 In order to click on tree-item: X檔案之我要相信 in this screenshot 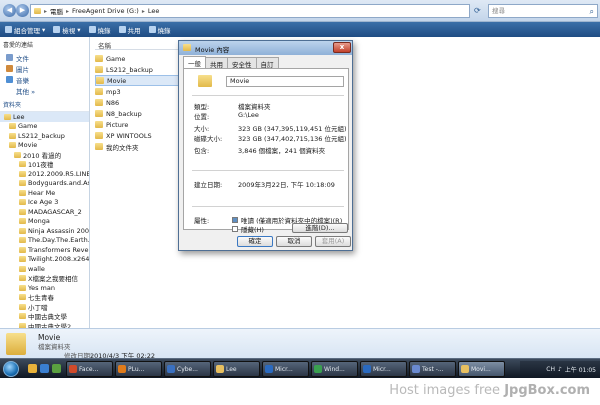, I will do `click(44, 278)`.